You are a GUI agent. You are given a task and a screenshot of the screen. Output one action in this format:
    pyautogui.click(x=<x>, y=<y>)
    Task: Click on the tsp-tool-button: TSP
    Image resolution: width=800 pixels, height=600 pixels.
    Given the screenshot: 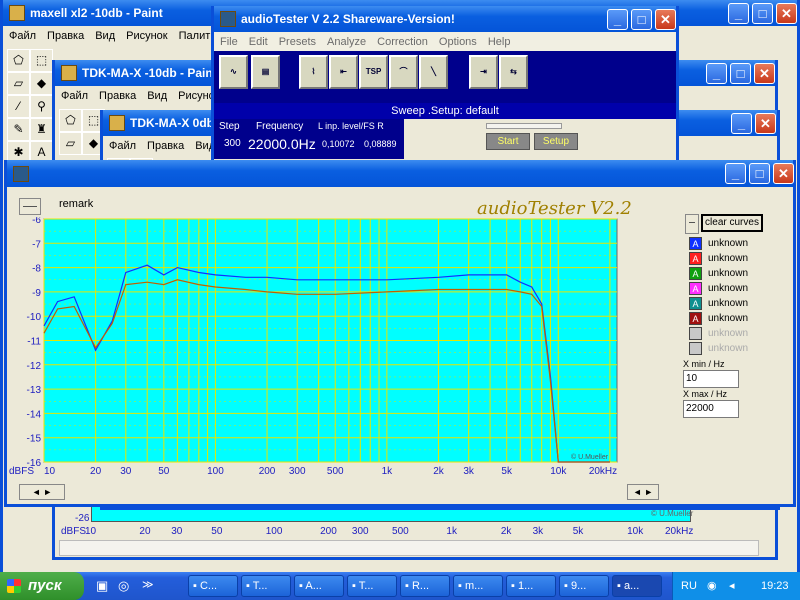 What is the action you would take?
    pyautogui.click(x=373, y=72)
    